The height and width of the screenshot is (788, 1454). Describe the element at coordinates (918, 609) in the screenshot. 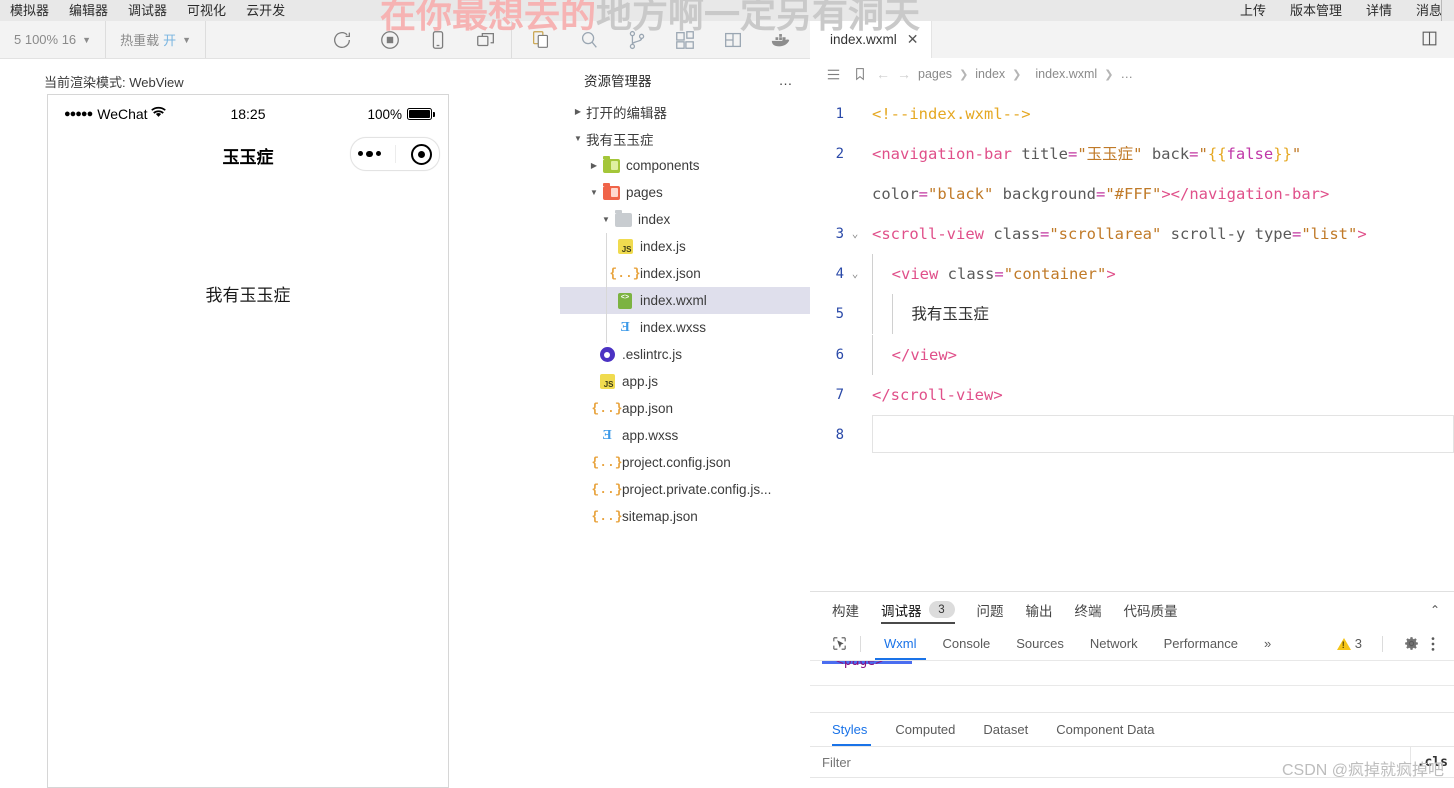

I see `devtab-debugger: 调试器 3` at that location.